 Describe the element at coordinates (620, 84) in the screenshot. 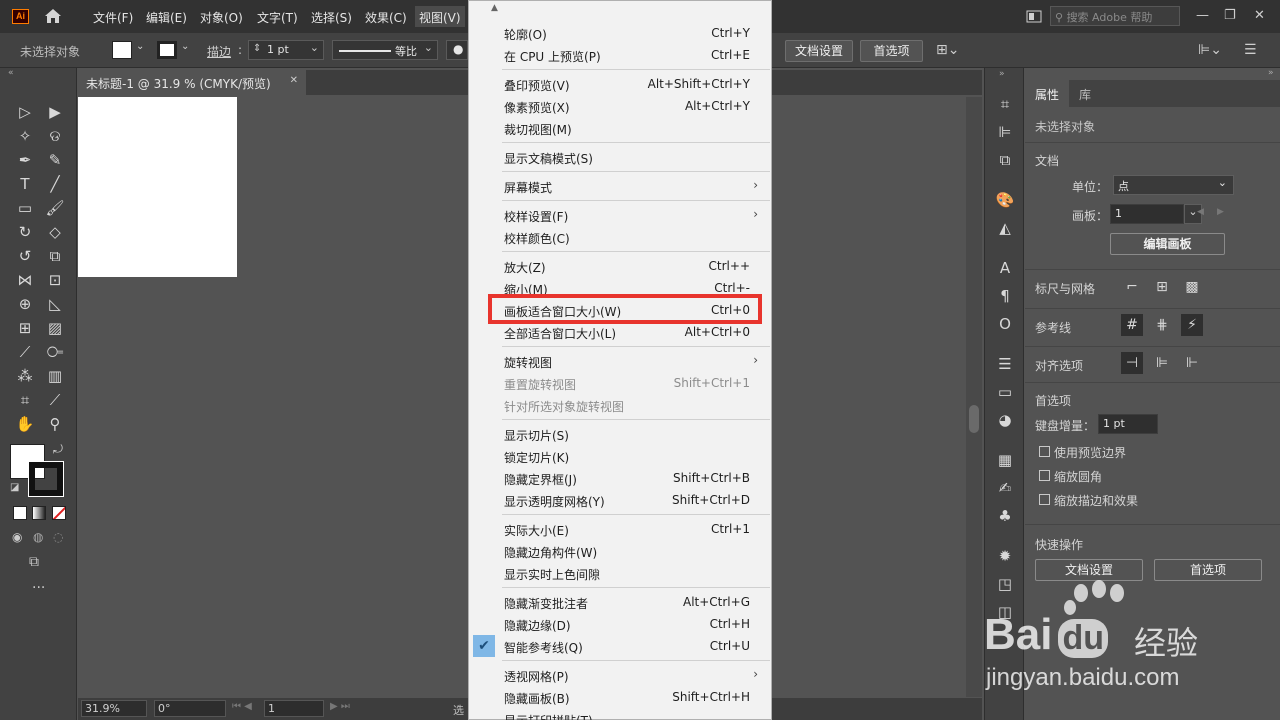

I see `menu-item-overprint-preview: 叠印预览(V) Alt+Shift+Ctrl+Y` at that location.